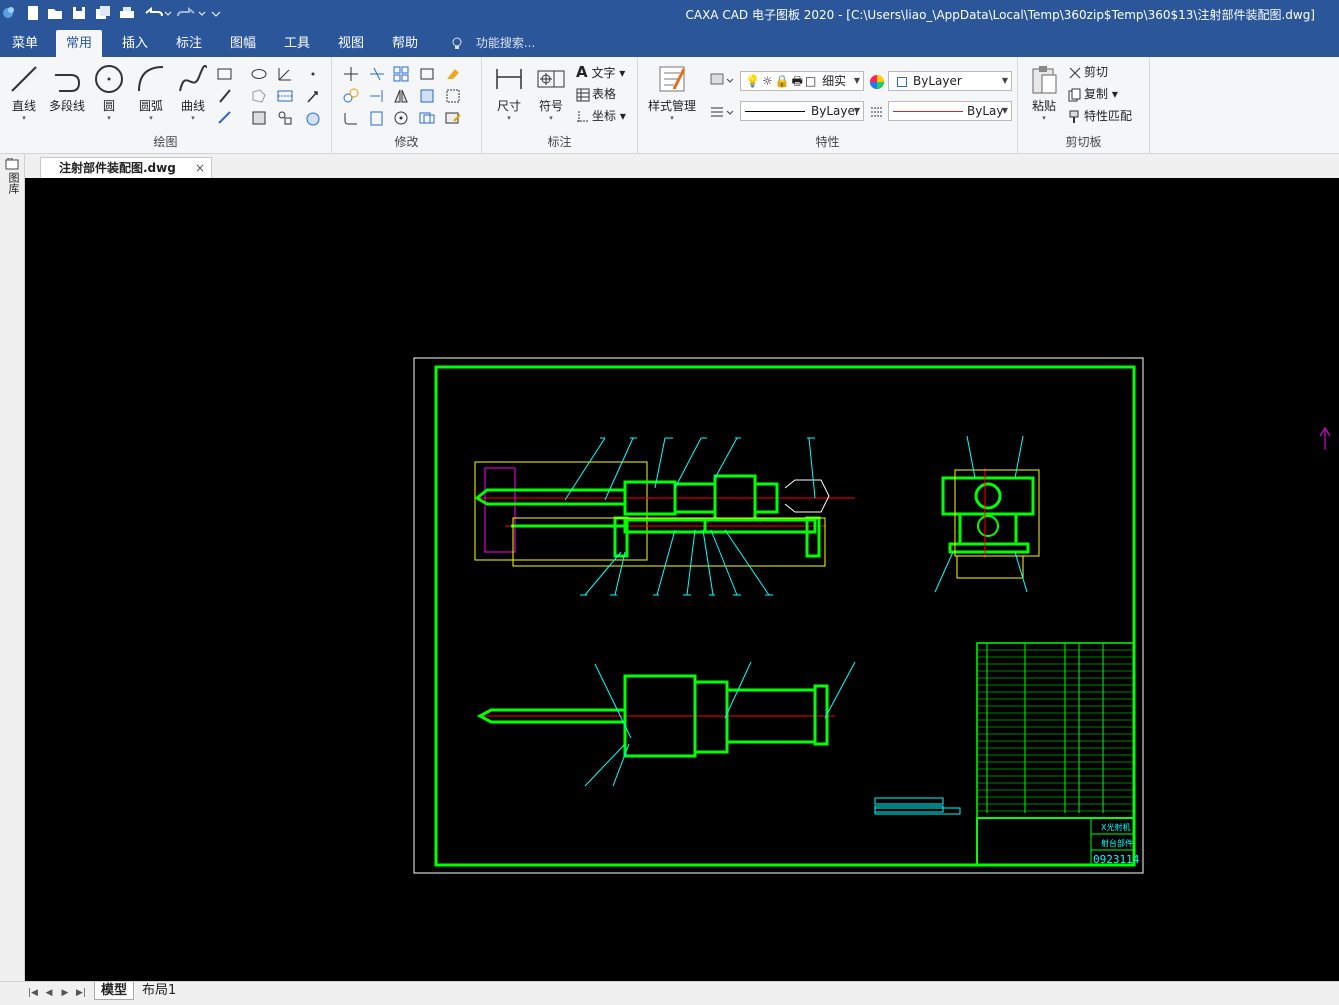  I want to click on curve-button: 曲线 ▾, so click(193, 96).